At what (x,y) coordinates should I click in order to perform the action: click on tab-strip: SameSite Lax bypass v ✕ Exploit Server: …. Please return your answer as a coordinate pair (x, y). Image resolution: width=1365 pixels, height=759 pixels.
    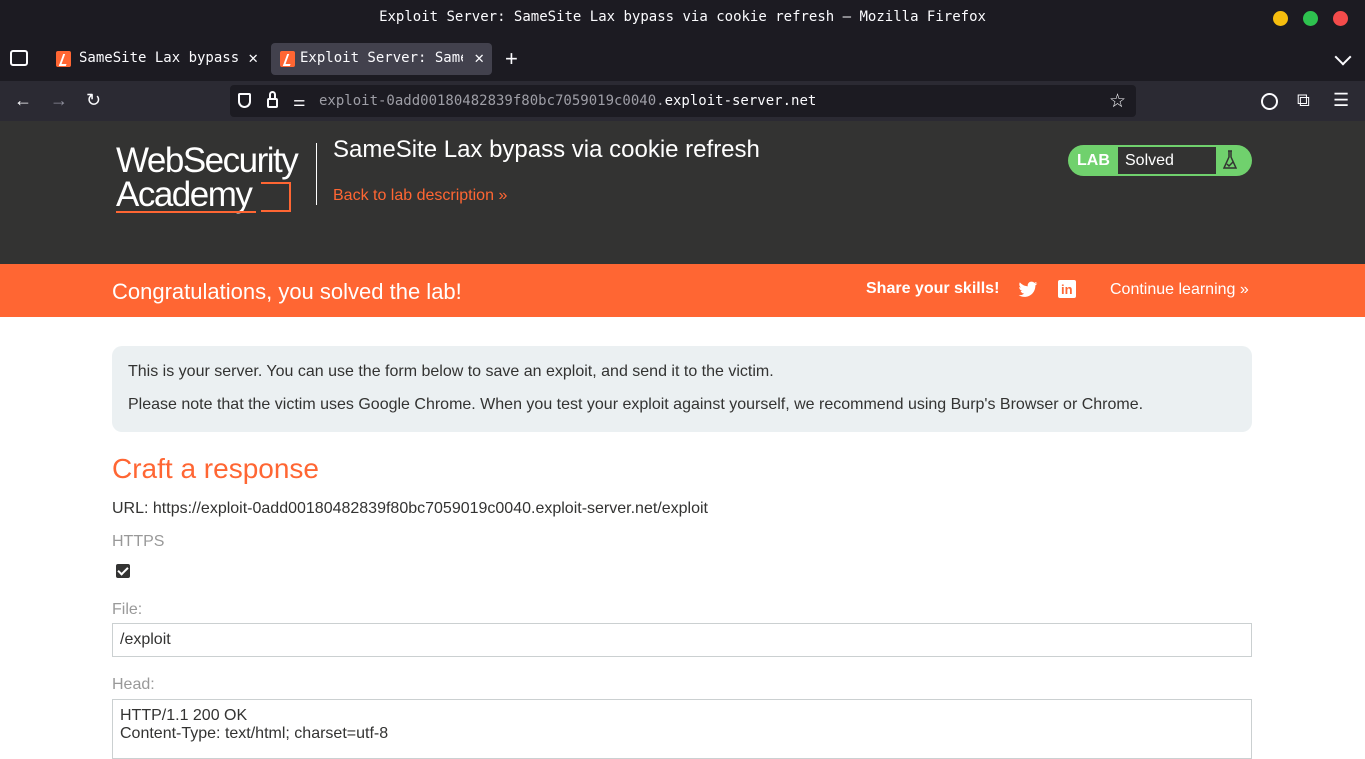
    Looking at the image, I should click on (682, 59).